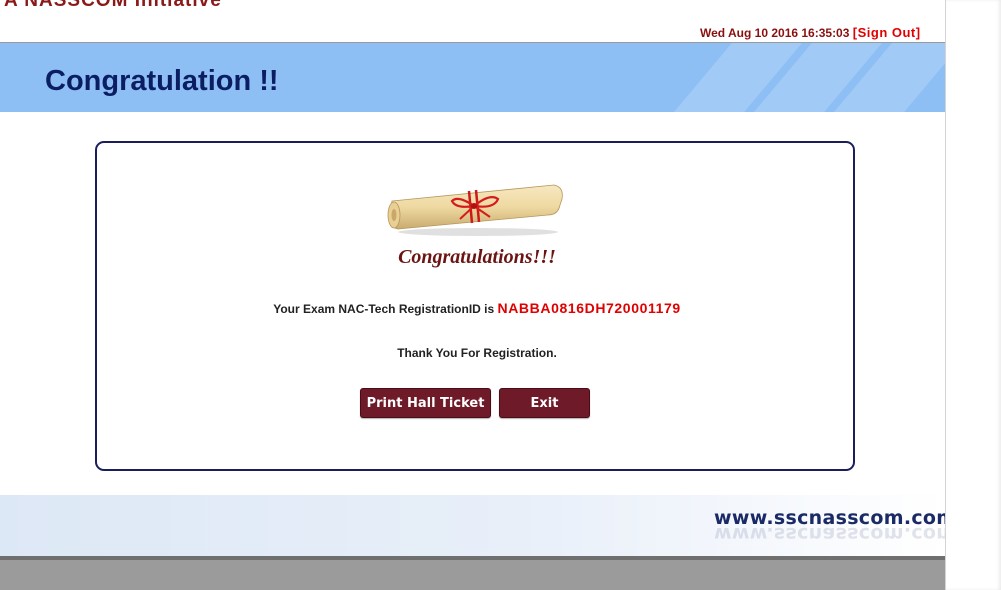 The width and height of the screenshot is (1001, 590). Describe the element at coordinates (477, 257) in the screenshot. I see `congratulations-heading: Congratulations!!!` at that location.